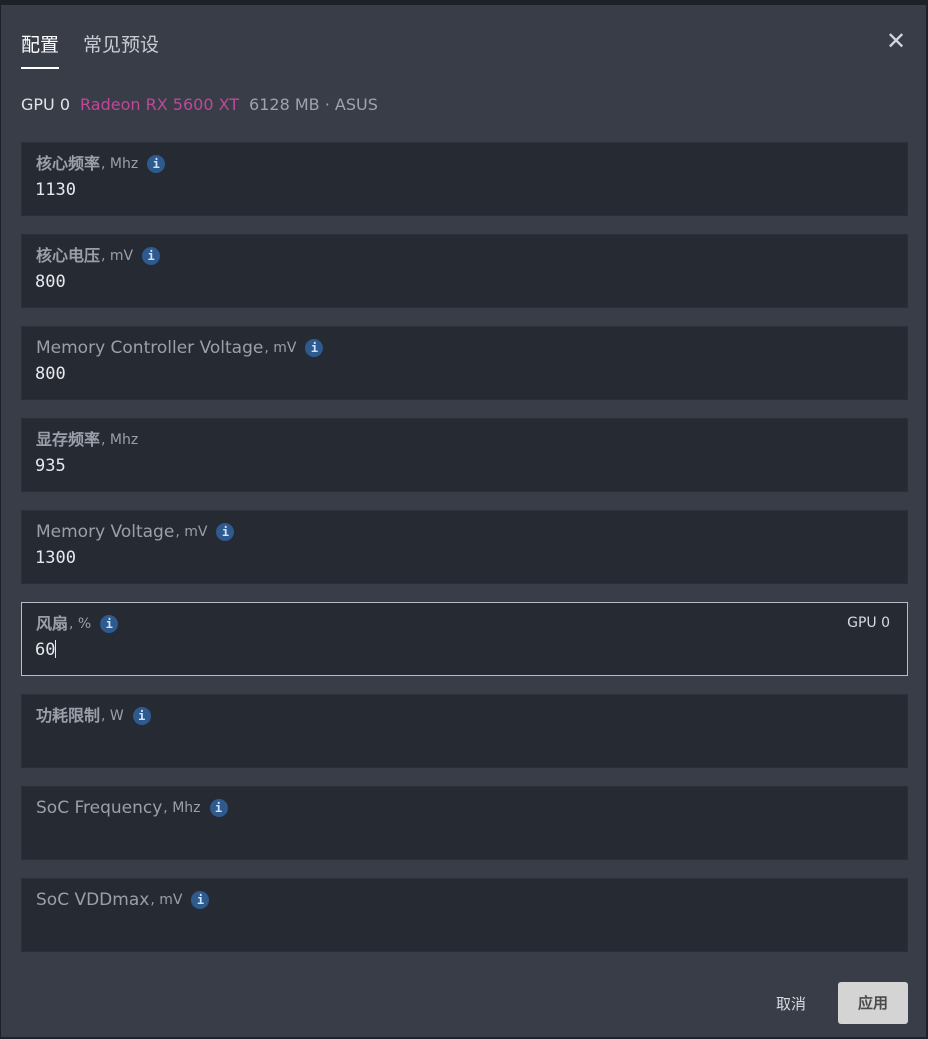  I want to click on field-label: Memory Voltage, mV i, so click(135, 532).